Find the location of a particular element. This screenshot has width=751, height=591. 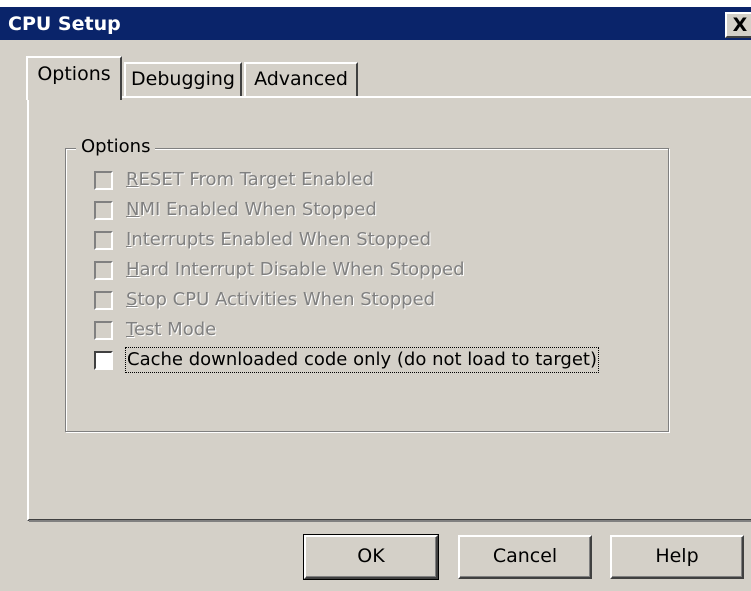

panel-shadow is located at coordinates (390, 521).